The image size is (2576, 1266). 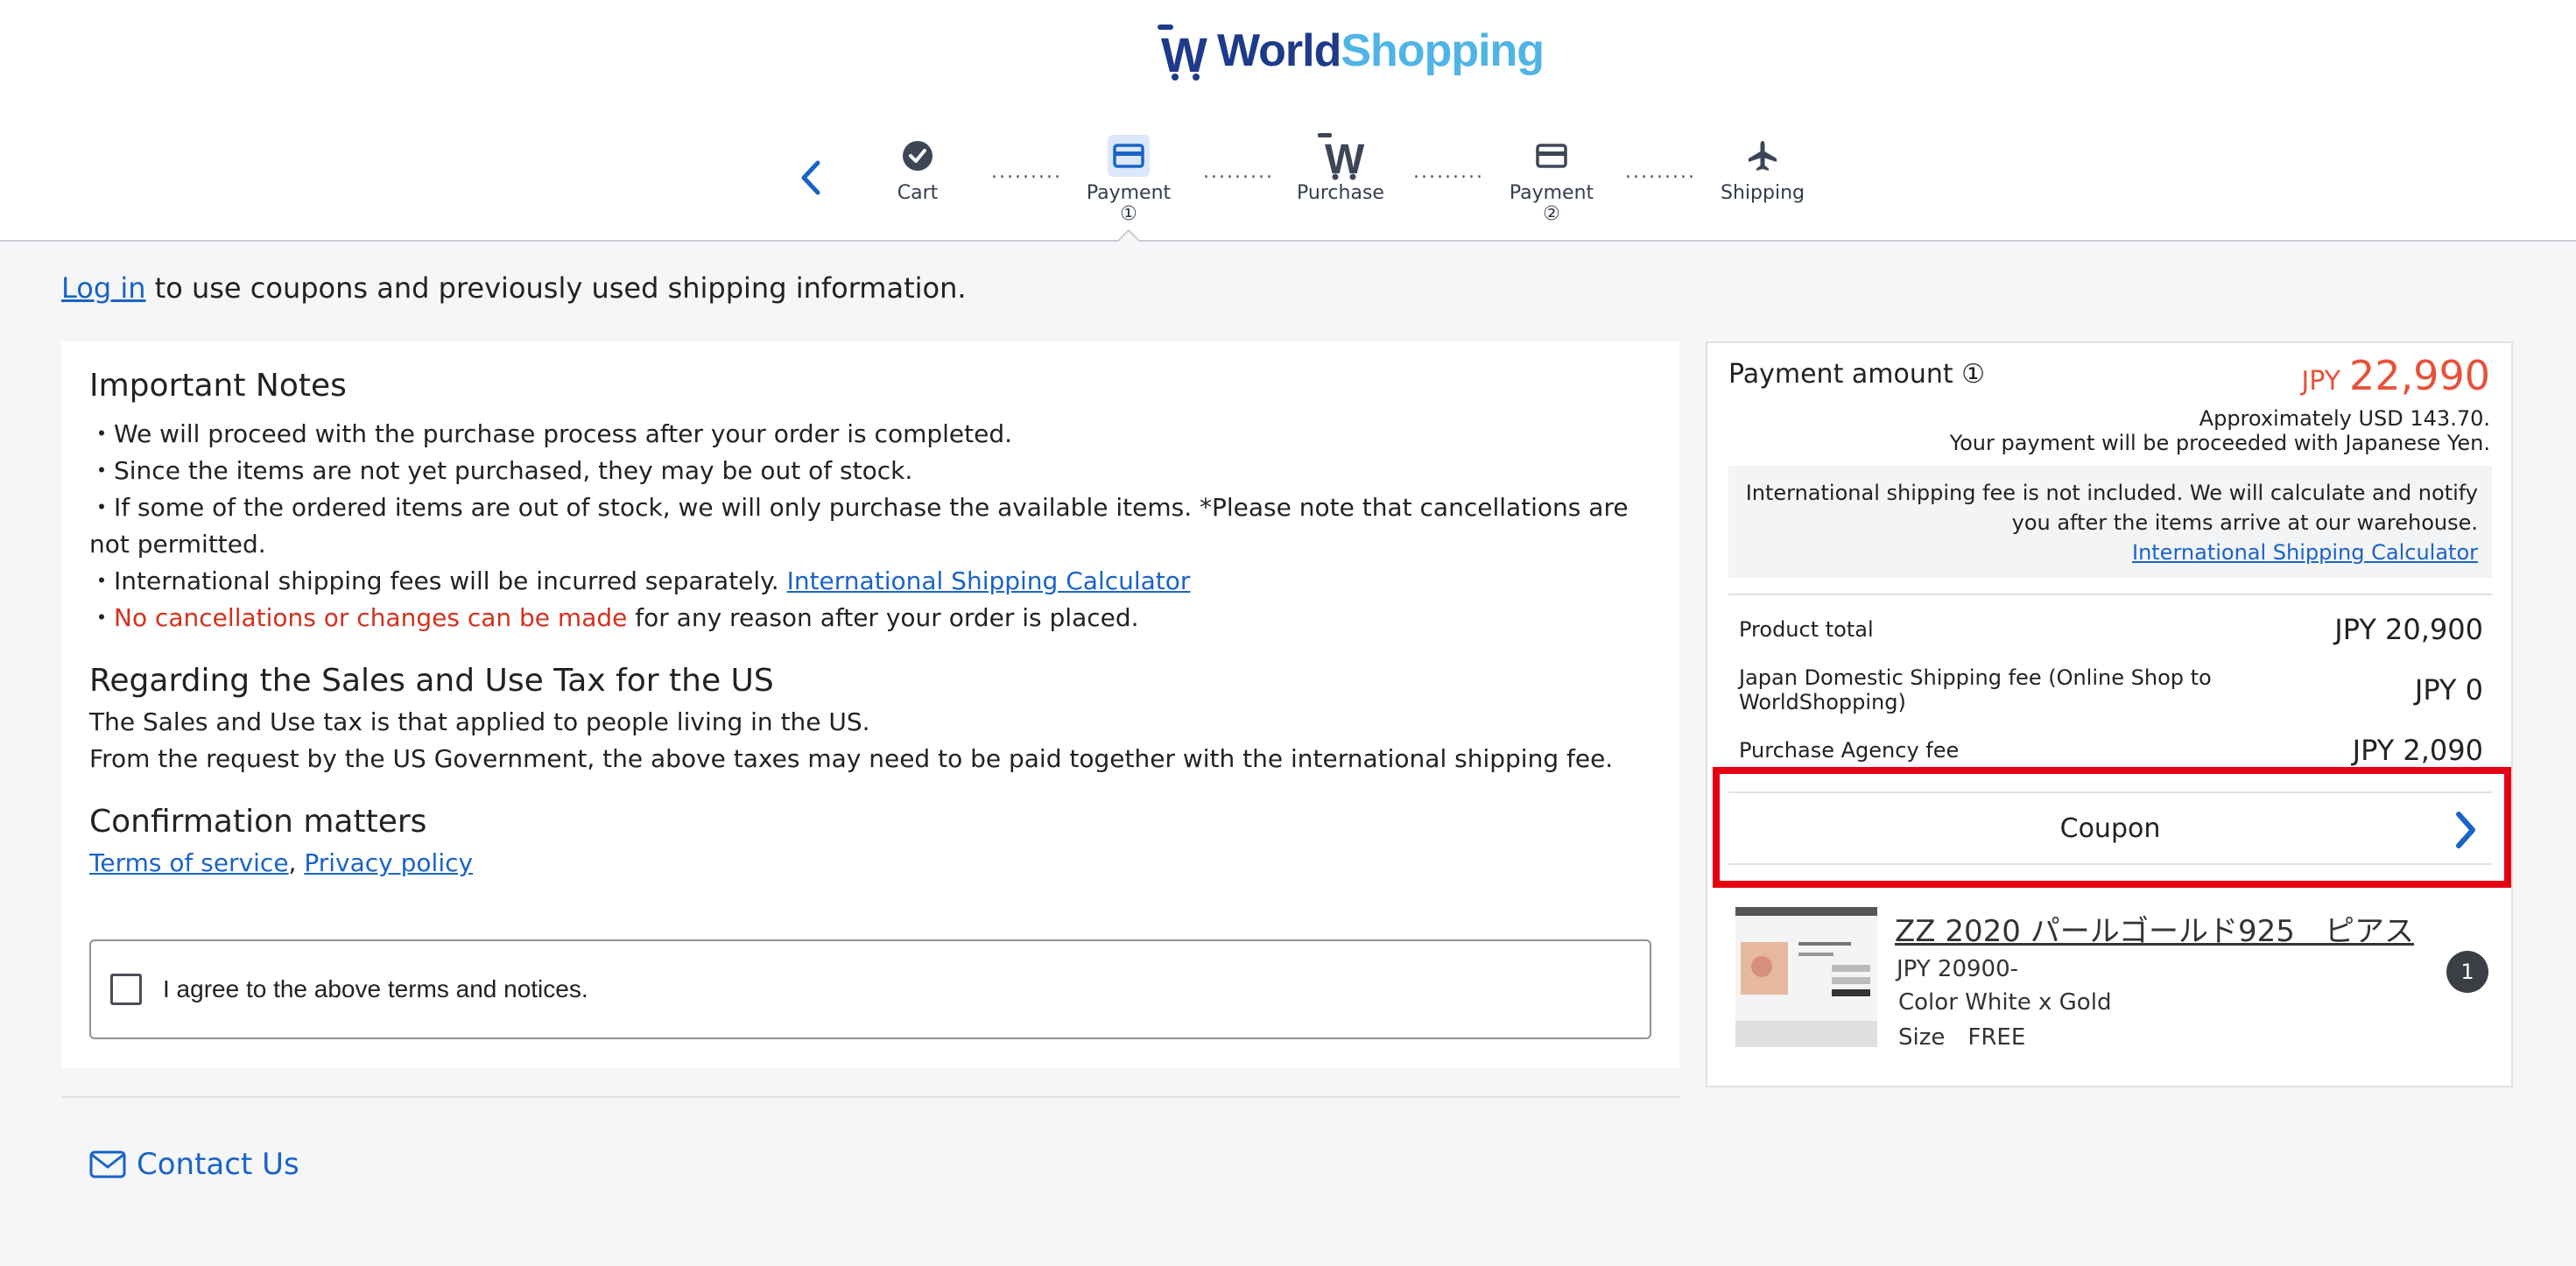 What do you see at coordinates (870, 989) in the screenshot?
I see `agree-terms-checkbox-row: I agree to the above terms and notices.` at bounding box center [870, 989].